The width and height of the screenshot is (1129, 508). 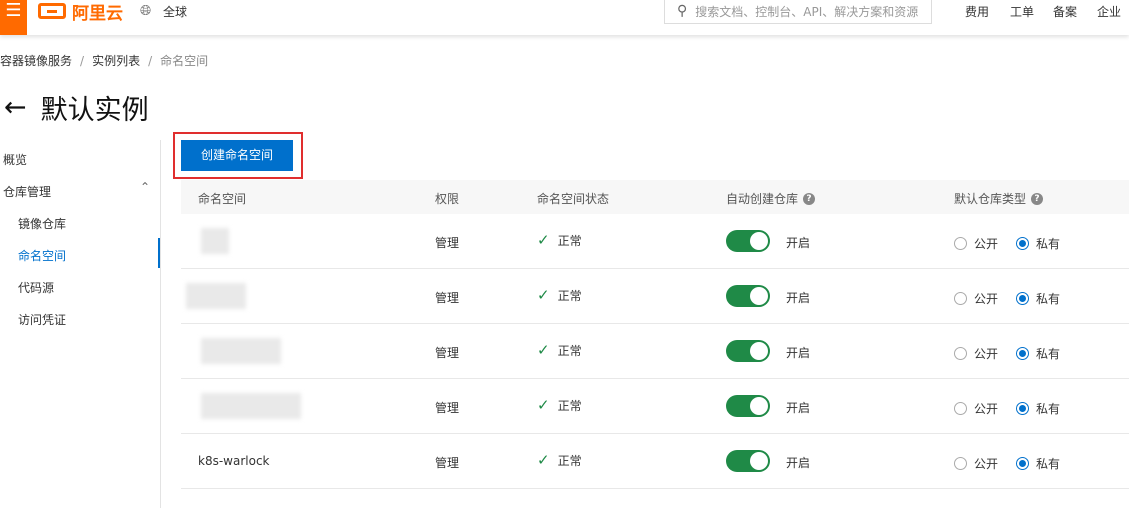 What do you see at coordinates (145, 187) in the screenshot?
I see `chevron-up-icon: ⌃` at bounding box center [145, 187].